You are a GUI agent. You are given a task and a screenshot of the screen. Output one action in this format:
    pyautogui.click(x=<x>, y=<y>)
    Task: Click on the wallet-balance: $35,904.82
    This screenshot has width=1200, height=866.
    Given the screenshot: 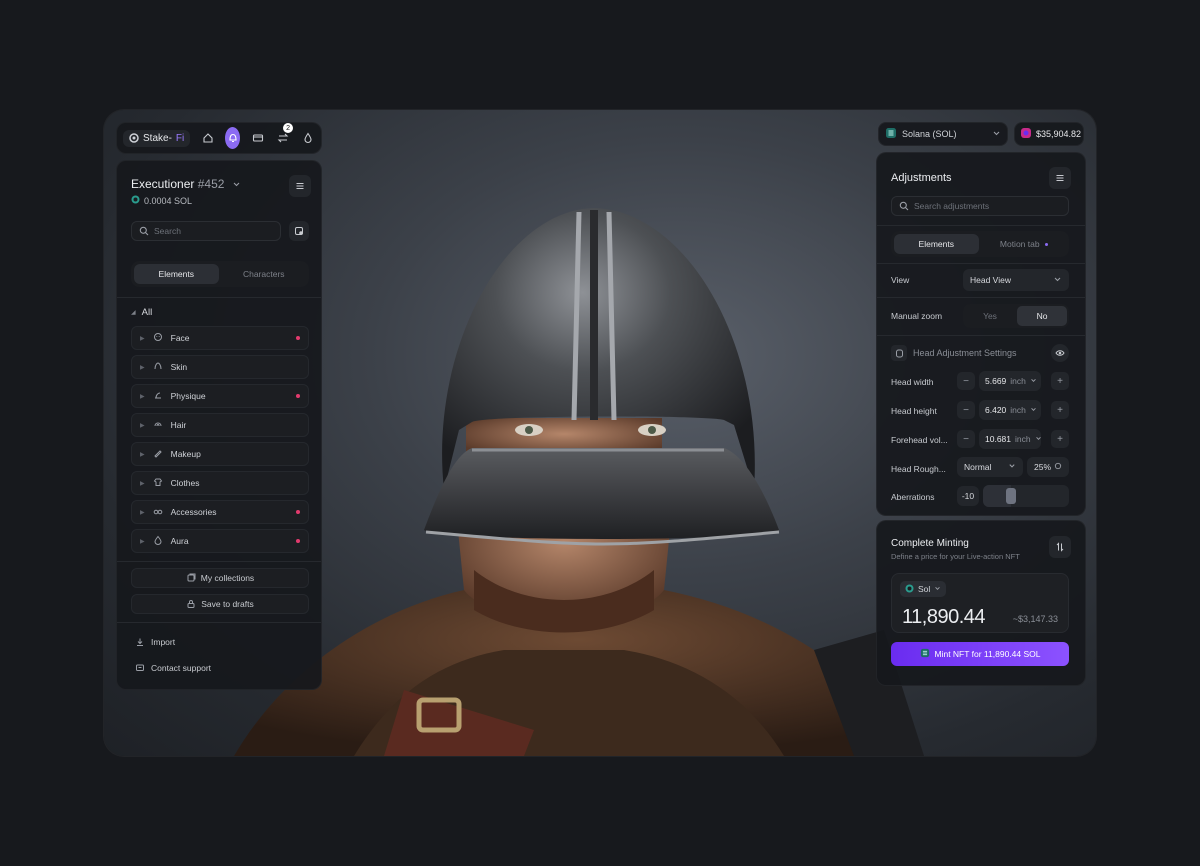 What is the action you would take?
    pyautogui.click(x=1049, y=134)
    